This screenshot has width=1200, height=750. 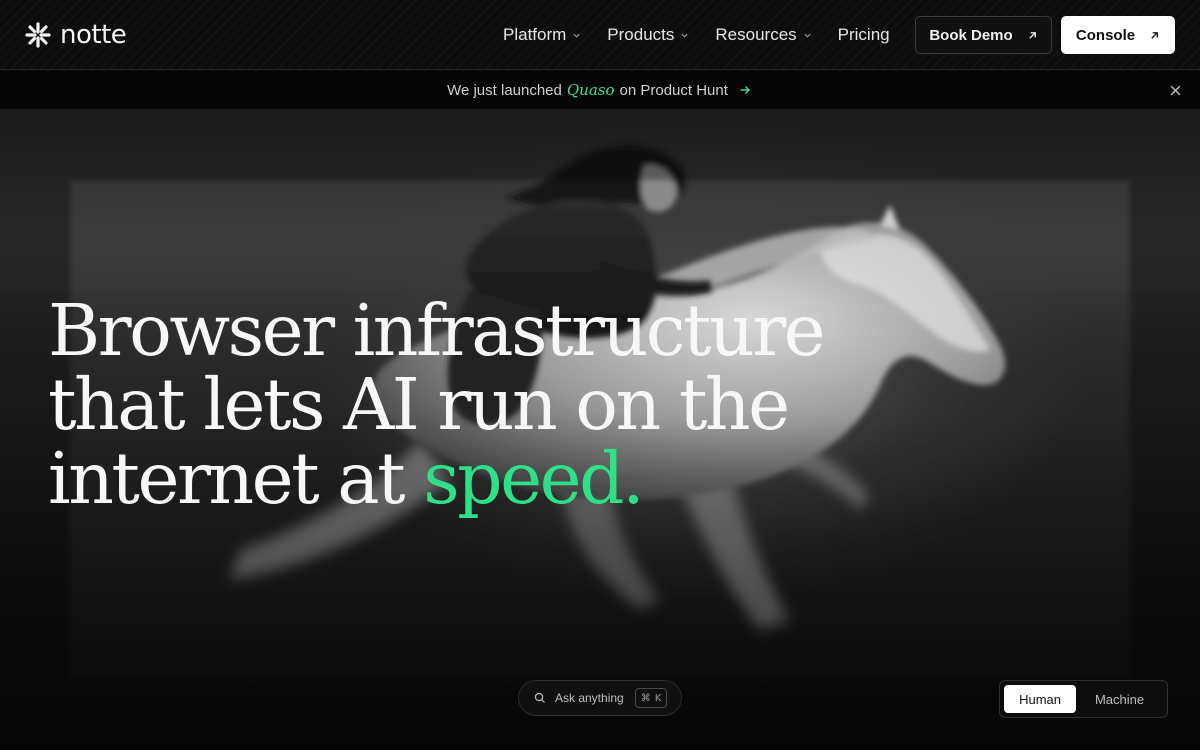 I want to click on notte-logo-icon, so click(x=38, y=35).